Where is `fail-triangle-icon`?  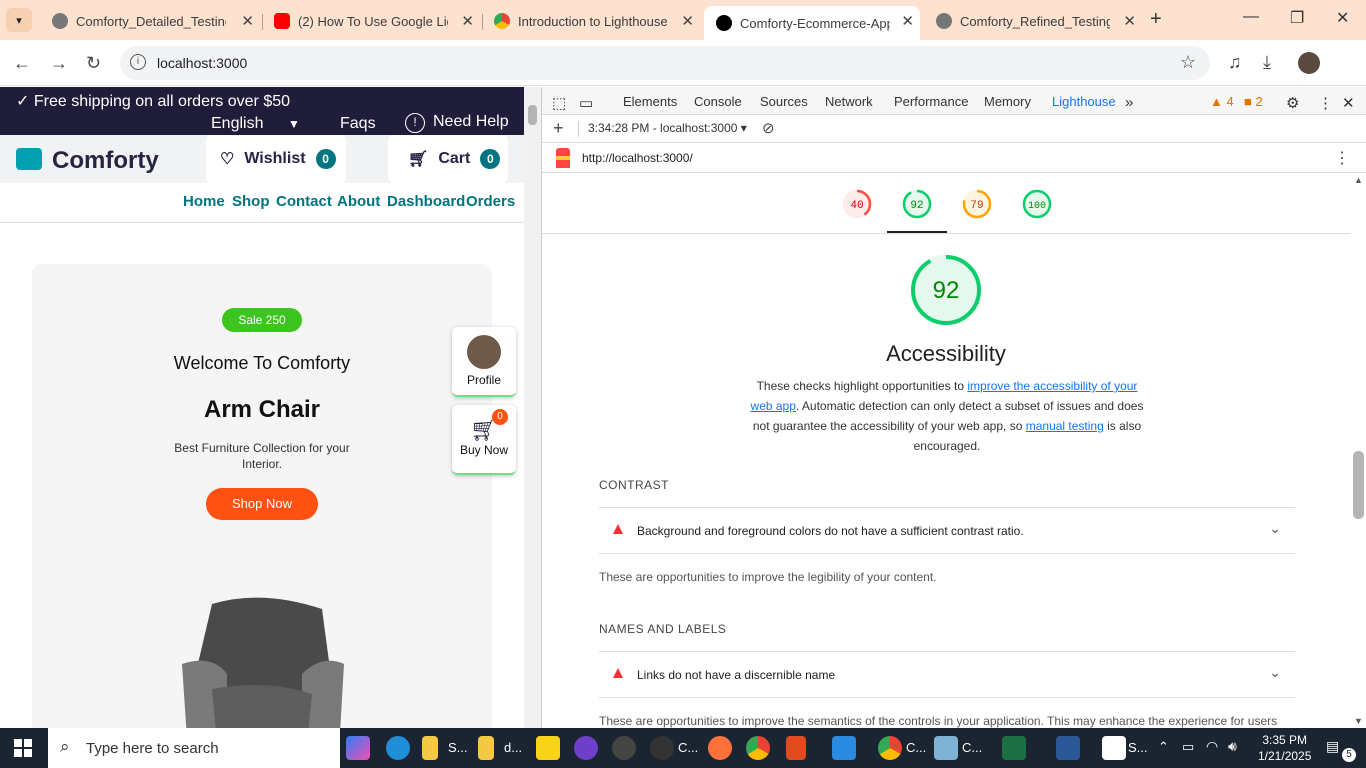
fail-triangle-icon is located at coordinates (618, 529).